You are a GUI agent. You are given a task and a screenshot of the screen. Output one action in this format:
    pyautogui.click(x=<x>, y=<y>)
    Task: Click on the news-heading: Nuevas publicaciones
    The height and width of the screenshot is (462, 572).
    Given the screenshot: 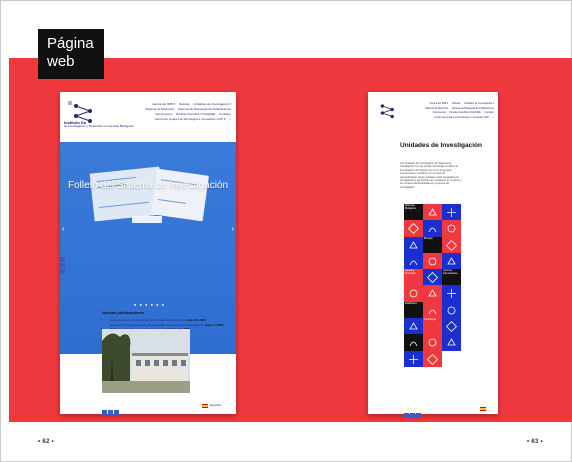 What is the action you would take?
    pyautogui.click(x=123, y=312)
    